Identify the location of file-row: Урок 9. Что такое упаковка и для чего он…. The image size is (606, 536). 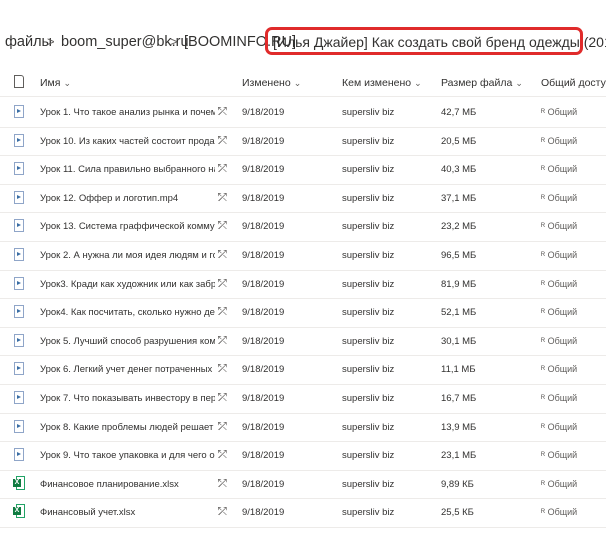
(303, 456).